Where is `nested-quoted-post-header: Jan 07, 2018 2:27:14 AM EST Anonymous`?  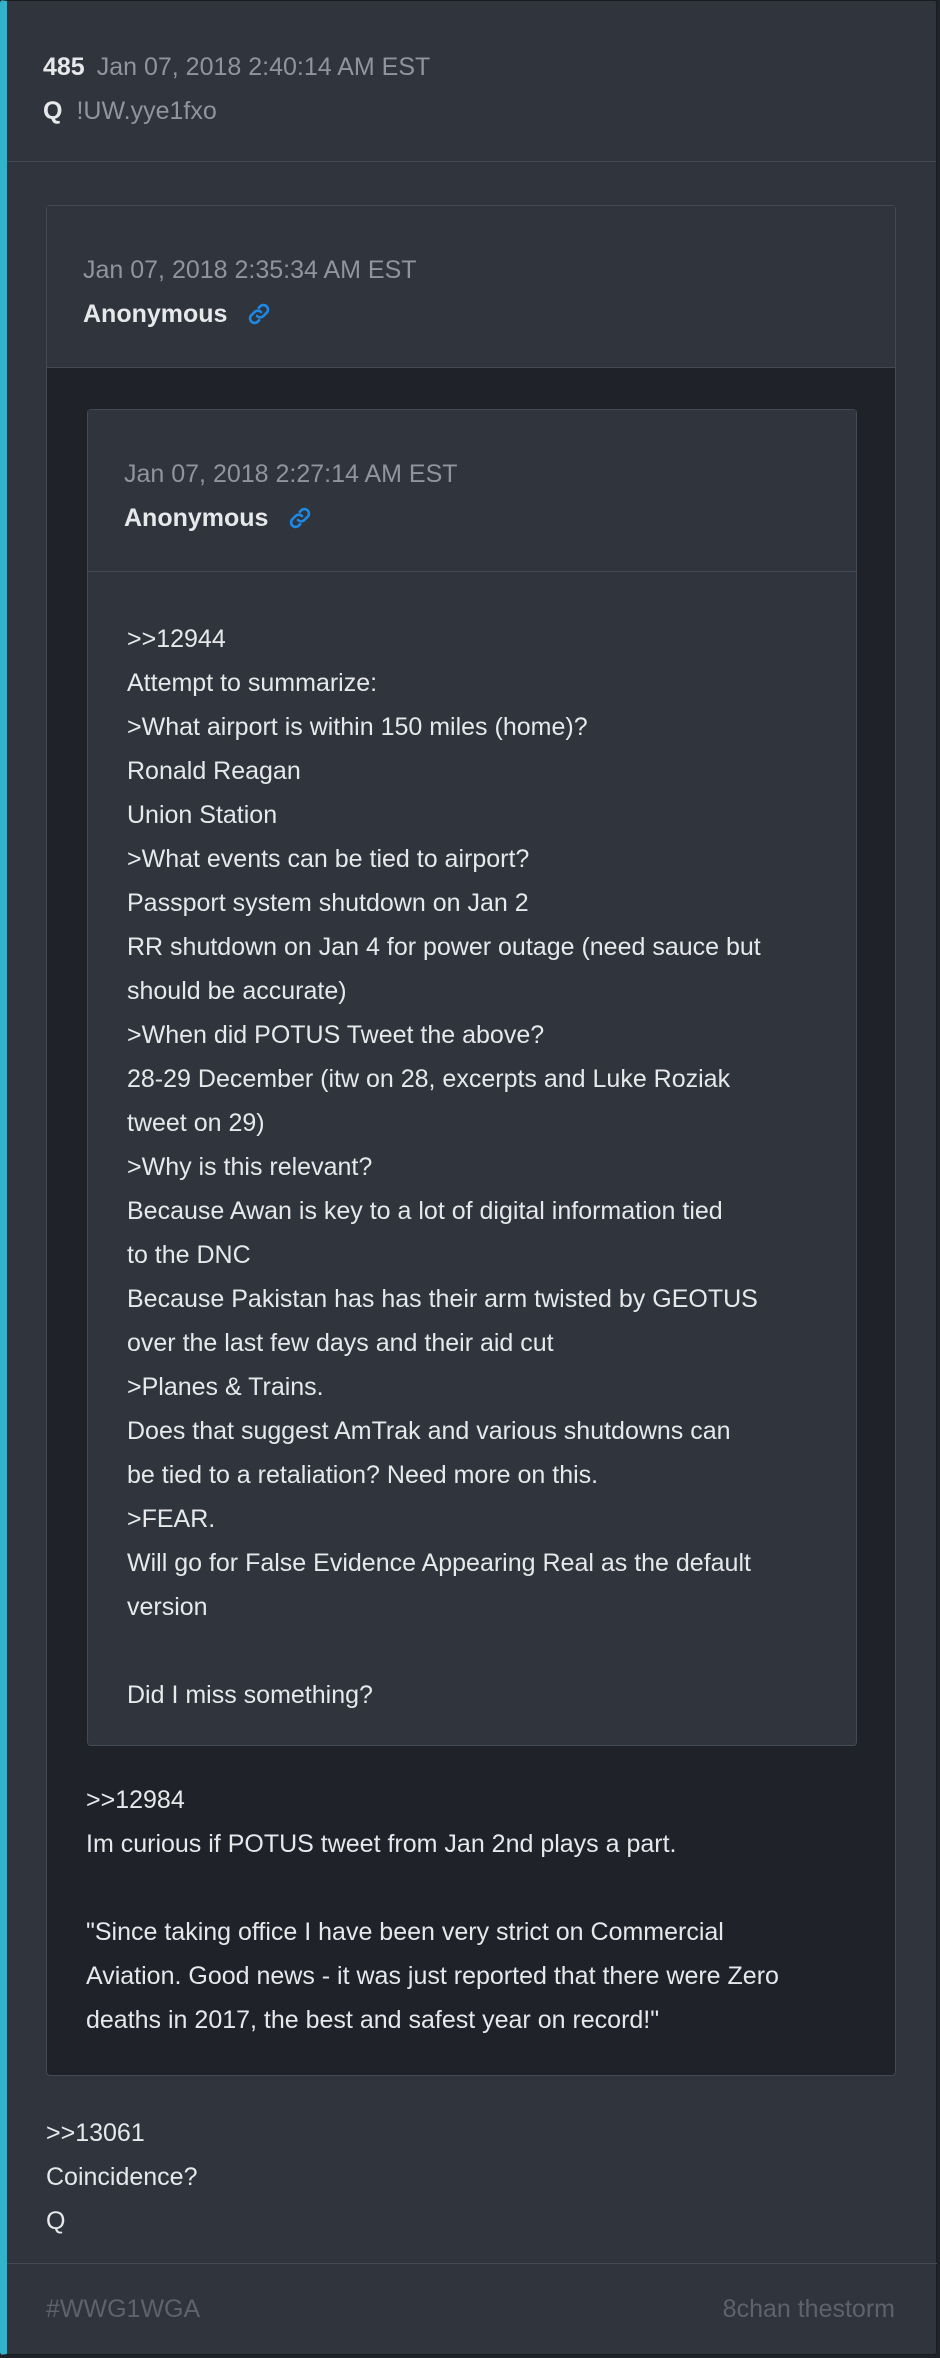
nested-quoted-post-header: Jan 07, 2018 2:27:14 AM EST Anonymous is located at coordinates (472, 491).